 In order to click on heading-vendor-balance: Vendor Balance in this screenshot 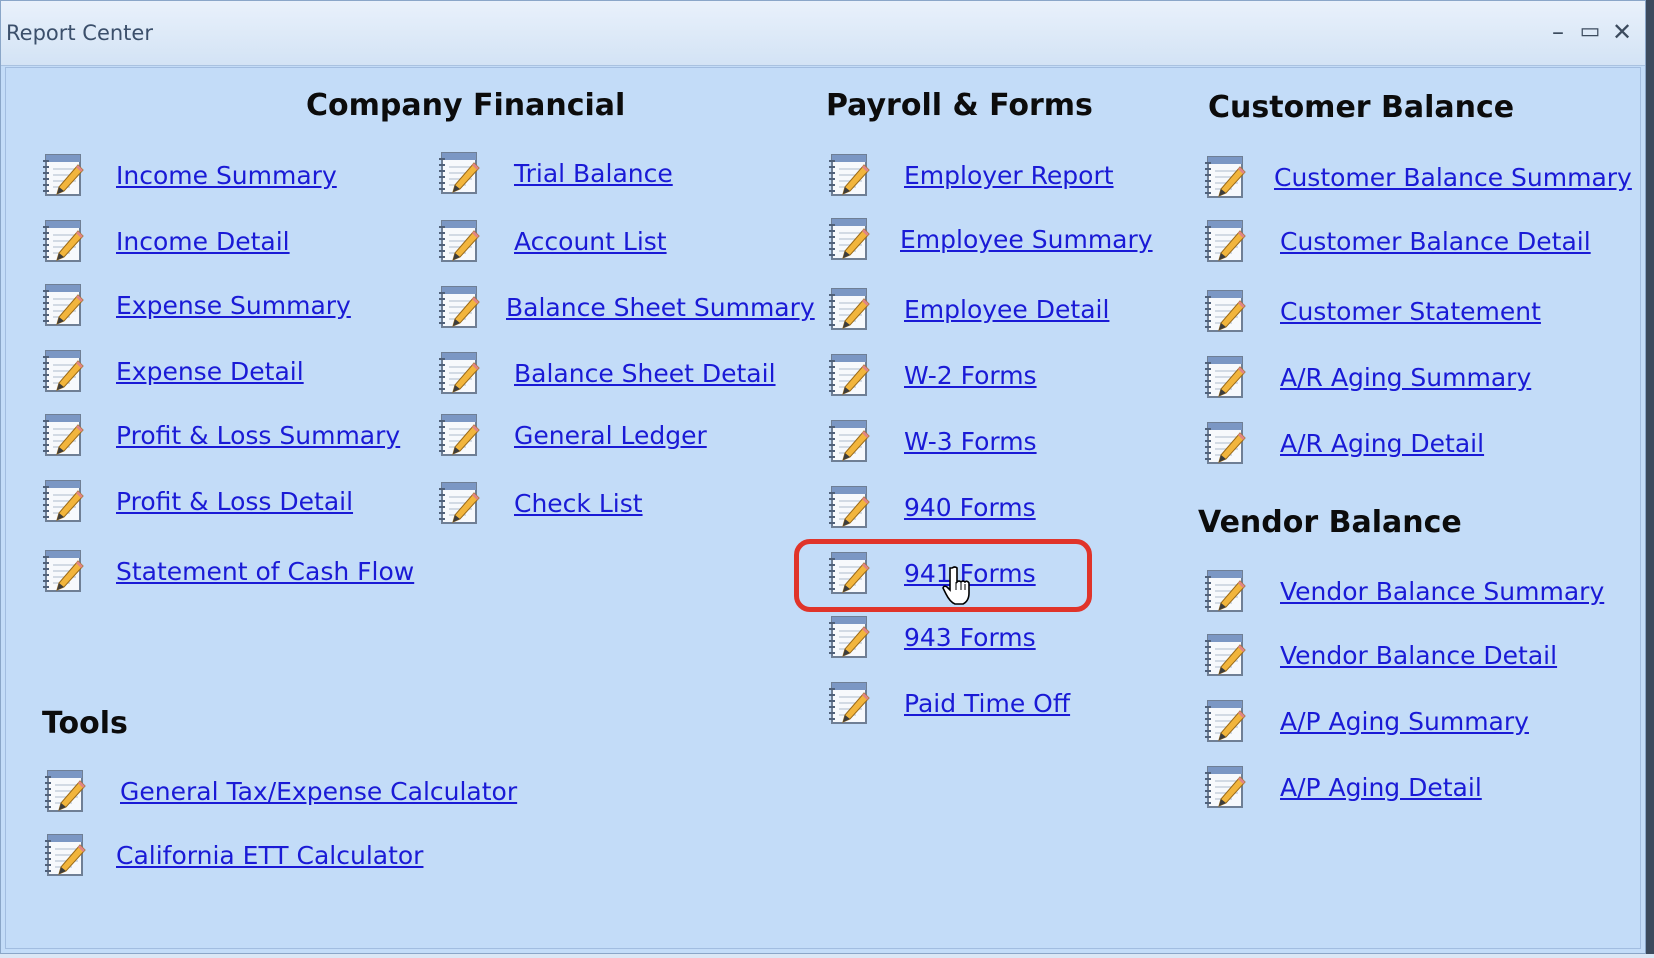, I will do `click(1330, 522)`.